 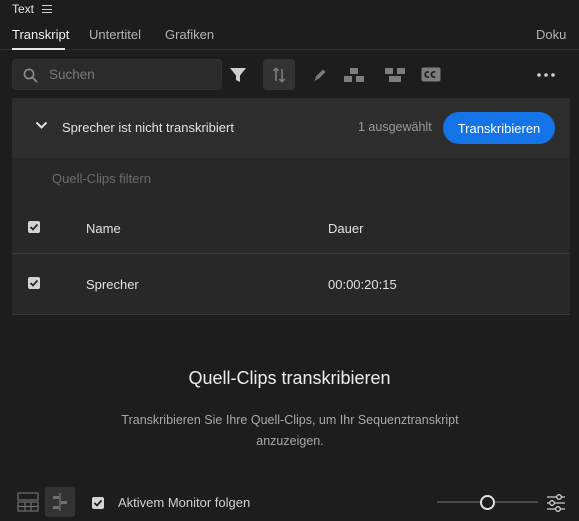 I want to click on merge-clip-icon, so click(x=395, y=74).